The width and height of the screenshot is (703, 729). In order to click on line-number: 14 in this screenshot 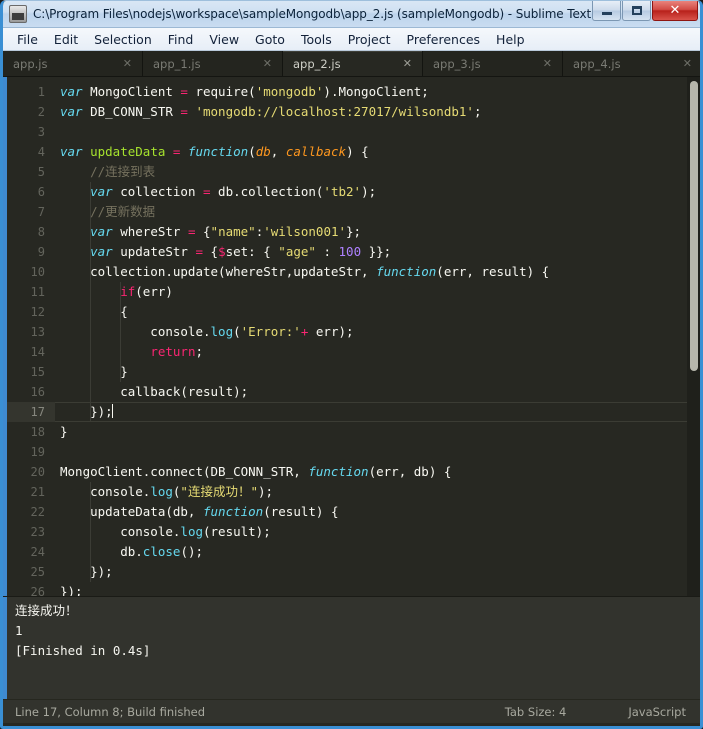, I will do `click(37, 352)`.